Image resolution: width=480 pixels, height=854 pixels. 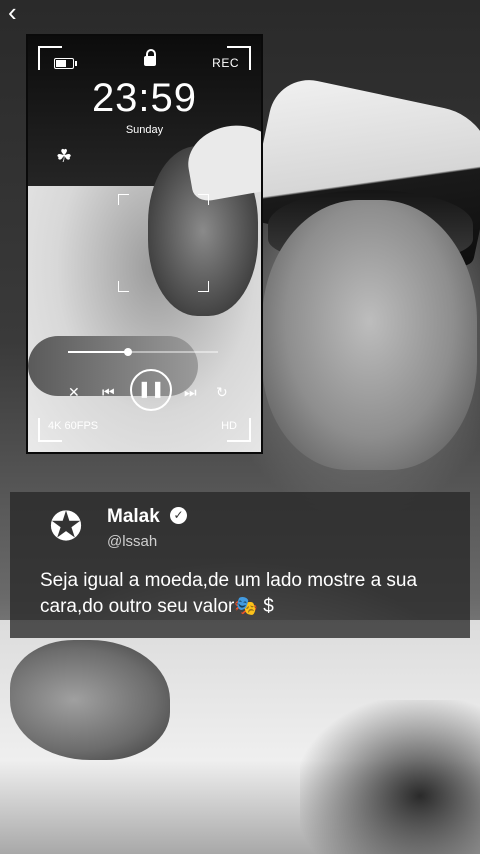 I want to click on background-photo-face, so click(x=369, y=335).